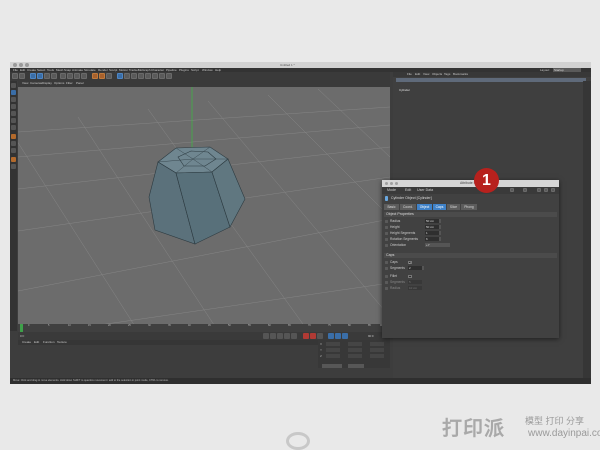  Describe the element at coordinates (102, 76) in the screenshot. I see `render-picture-viewer-icon` at that location.